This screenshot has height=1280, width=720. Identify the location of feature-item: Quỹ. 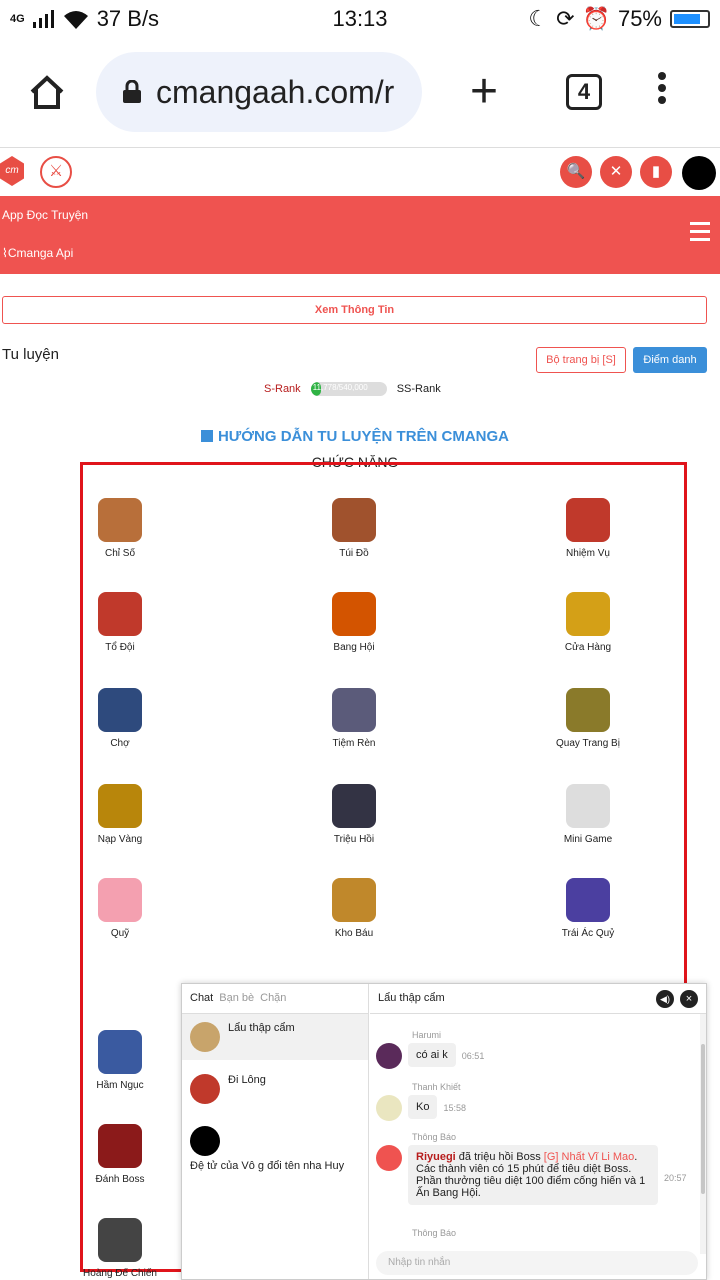
(120, 908).